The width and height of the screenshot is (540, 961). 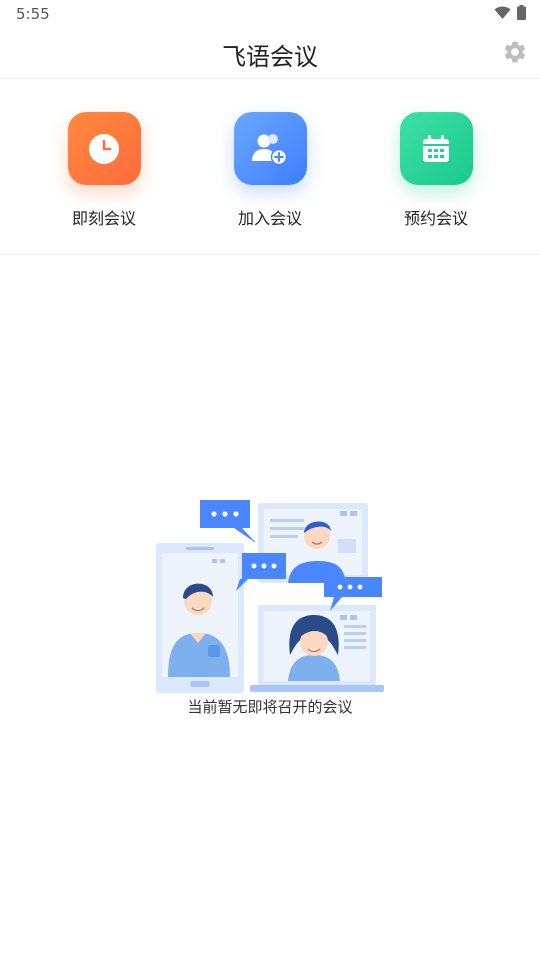 What do you see at coordinates (270, 707) in the screenshot?
I see `empty-state-message: 当前暂无即将召开的会议` at bounding box center [270, 707].